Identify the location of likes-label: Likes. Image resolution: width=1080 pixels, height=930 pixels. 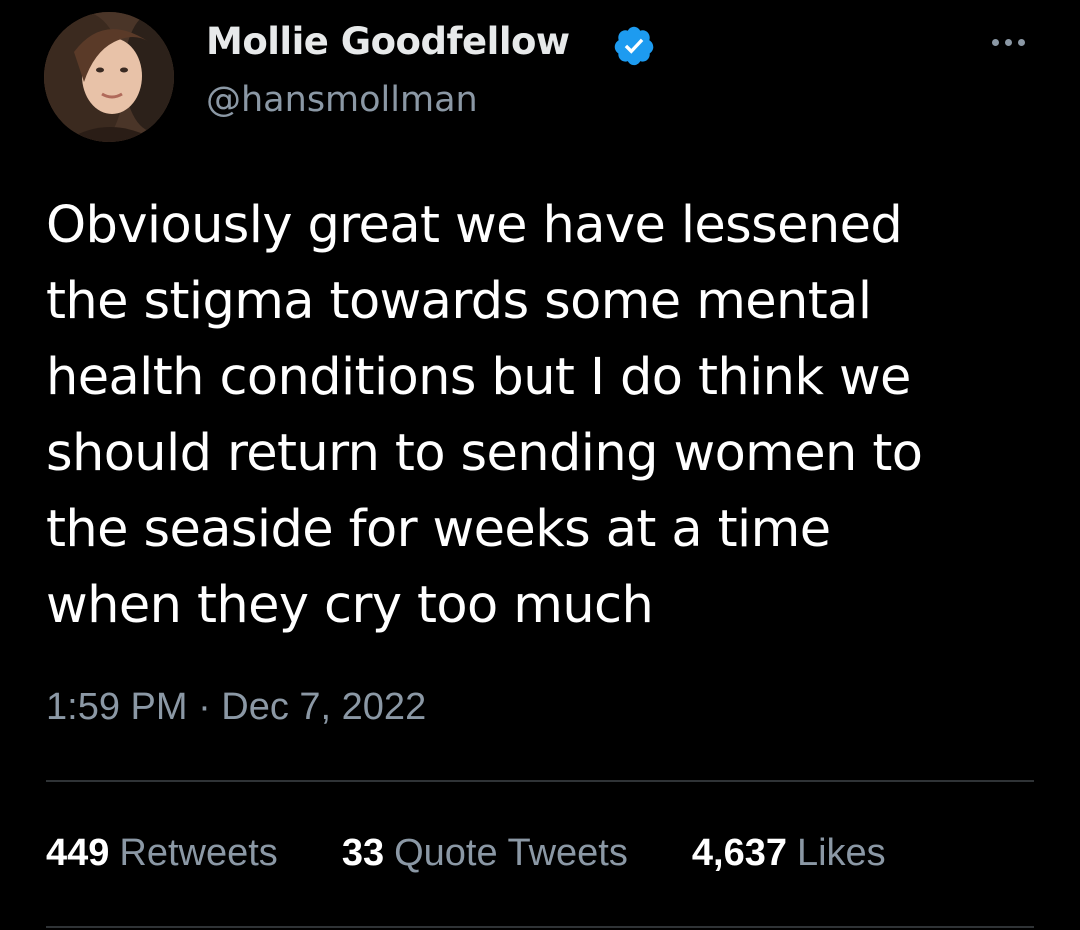
(841, 853).